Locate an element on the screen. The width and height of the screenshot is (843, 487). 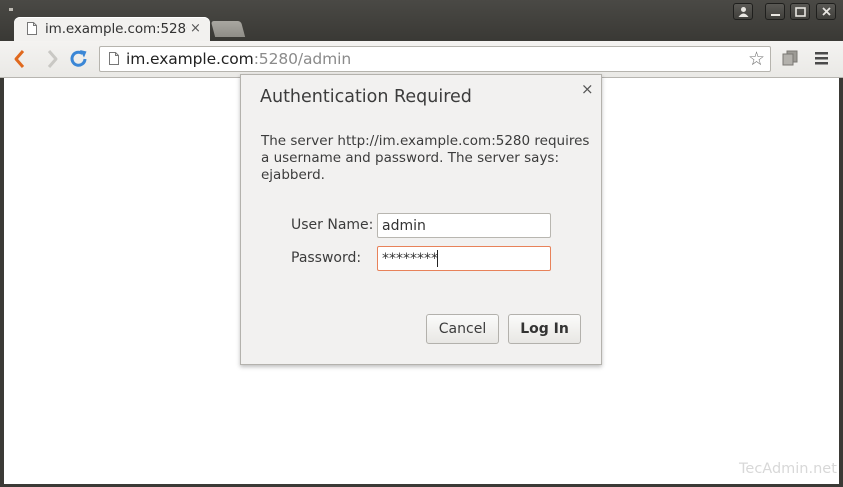
title-bar: im.example.com:5280/admin × is located at coordinates (421, 21).